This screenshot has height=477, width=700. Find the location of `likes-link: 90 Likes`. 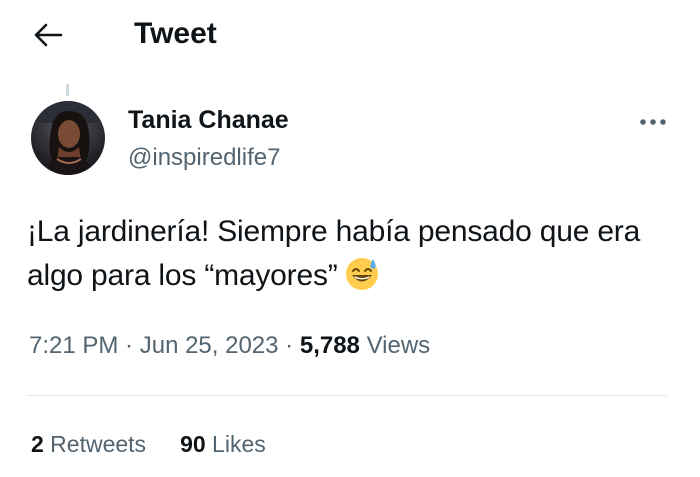

likes-link: 90 Likes is located at coordinates (223, 444).